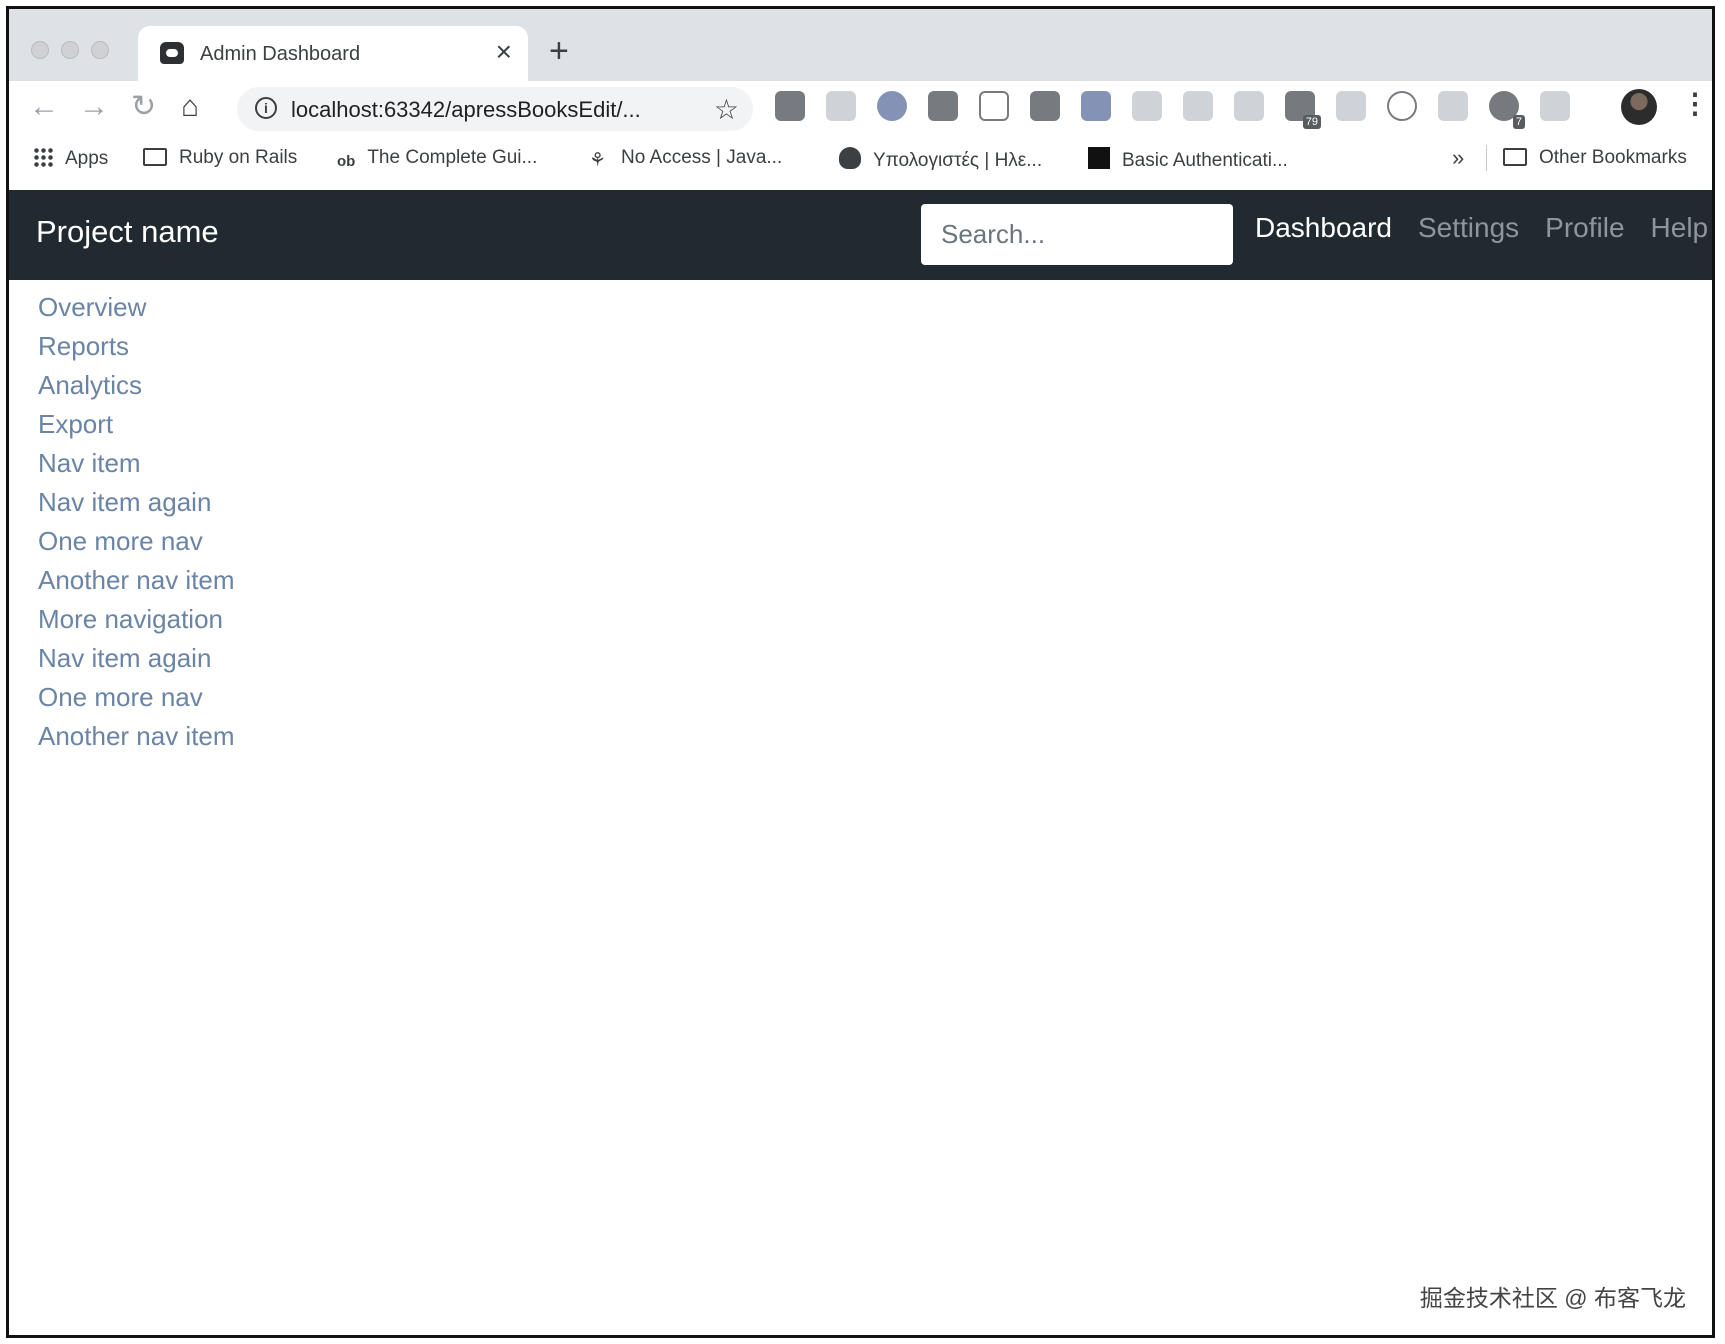 This screenshot has width=1725, height=1344. I want to click on tab-strip: Admin Dashboard × +, so click(860, 45).